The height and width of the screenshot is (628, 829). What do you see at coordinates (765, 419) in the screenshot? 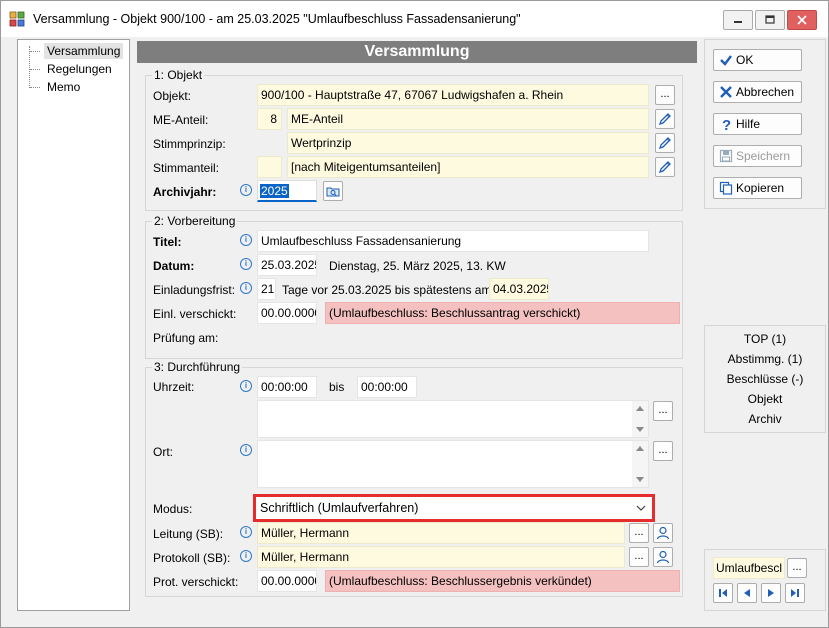
I see `link-archiv: Archiv` at bounding box center [765, 419].